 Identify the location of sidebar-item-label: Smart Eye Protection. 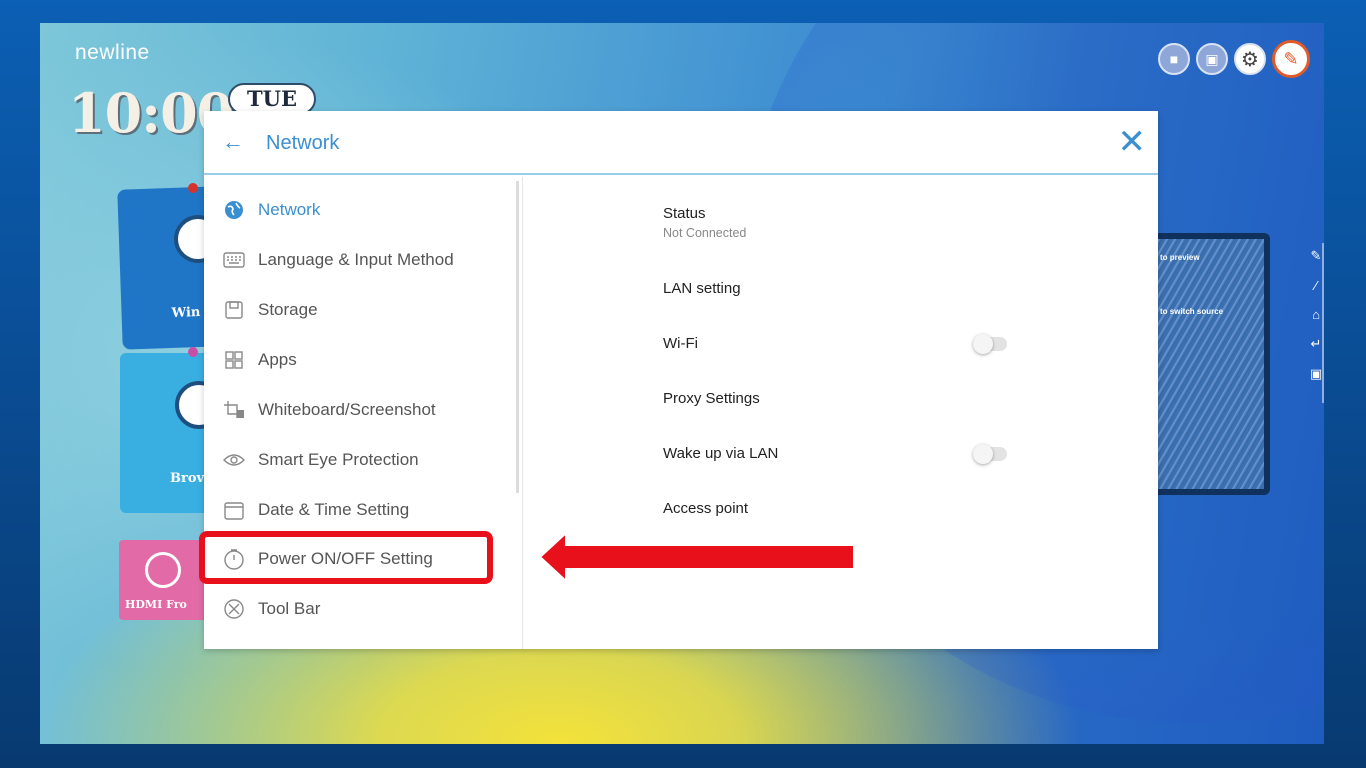
(338, 459).